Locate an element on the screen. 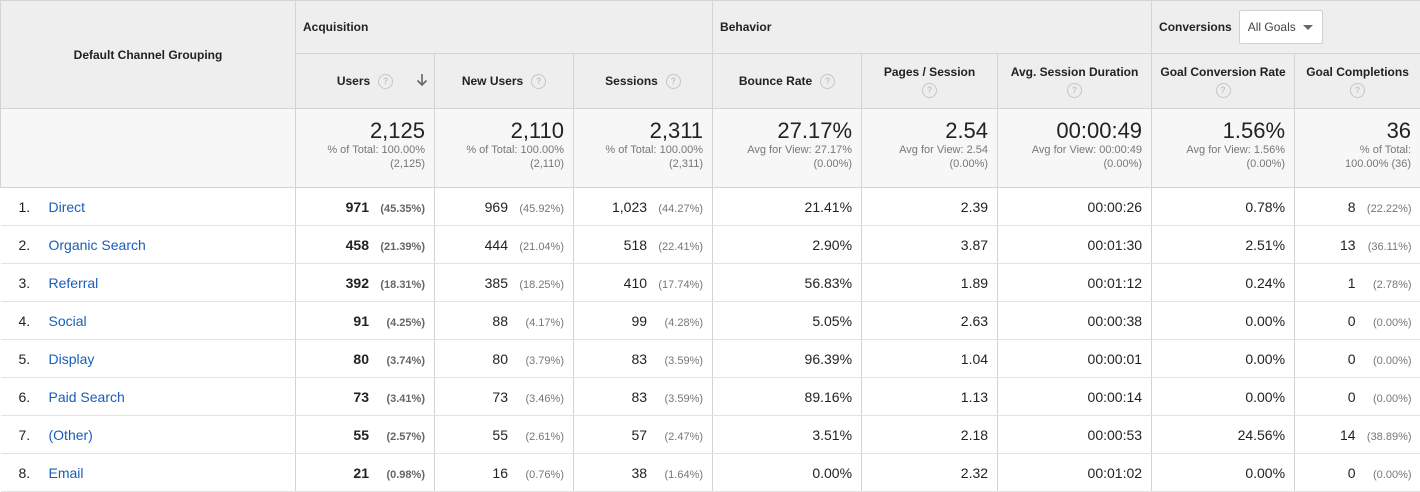 The image size is (1420, 492). new-users-cell: 80(3.79%) is located at coordinates (504, 359).